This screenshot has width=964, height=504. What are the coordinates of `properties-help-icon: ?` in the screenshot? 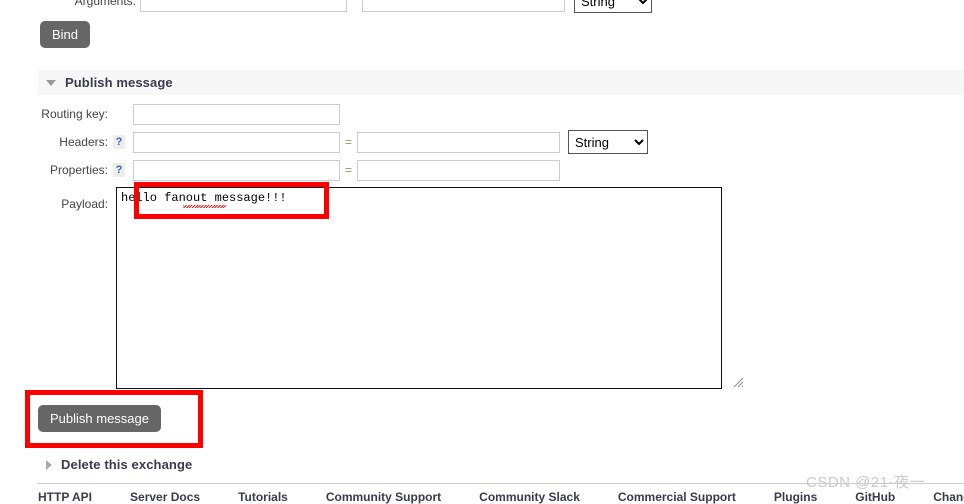 It's located at (119, 170).